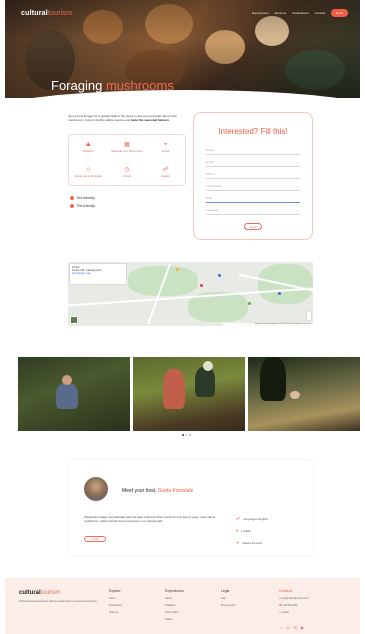 This screenshot has width=365, height=634. What do you see at coordinates (34, 13) in the screenshot?
I see `logo-main: cultural` at bounding box center [34, 13].